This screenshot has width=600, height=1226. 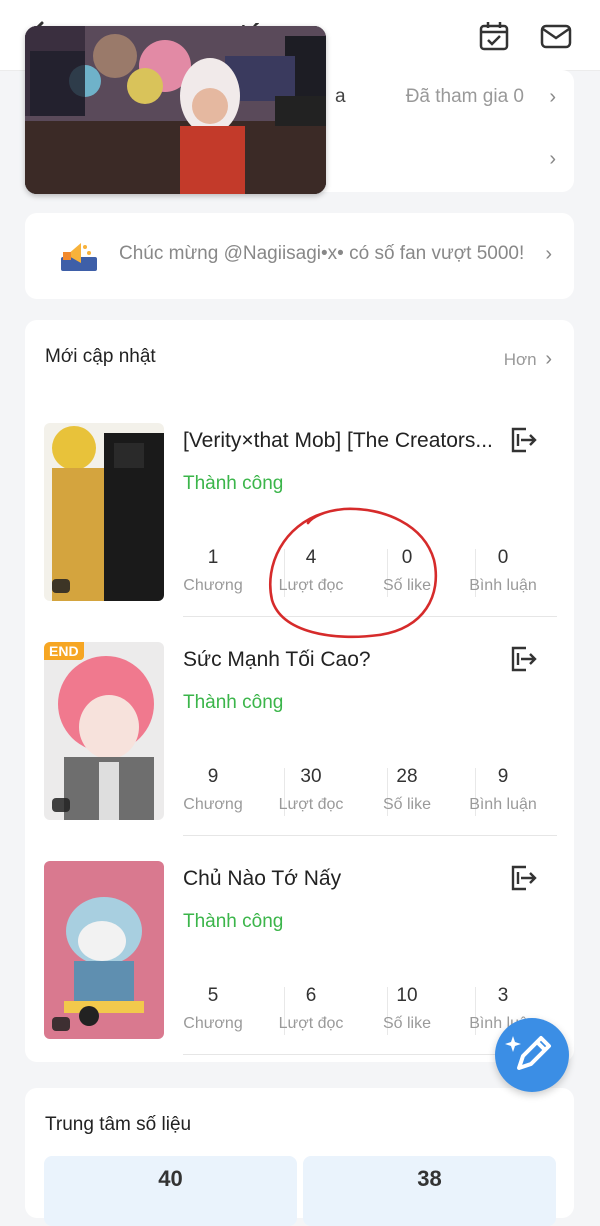 What do you see at coordinates (299, 1157) in the screenshot?
I see `data-center-card: Trung tâm số liệu 40 38` at bounding box center [299, 1157].